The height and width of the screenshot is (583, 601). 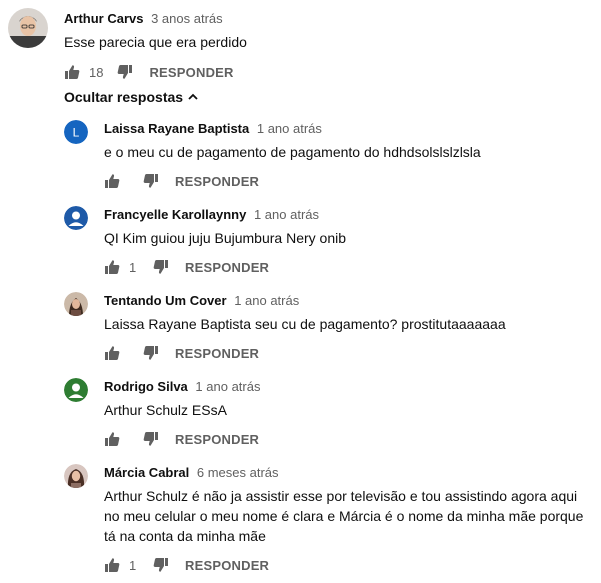 I want to click on hide-replies-button: Ocultar respostas, so click(x=131, y=97).